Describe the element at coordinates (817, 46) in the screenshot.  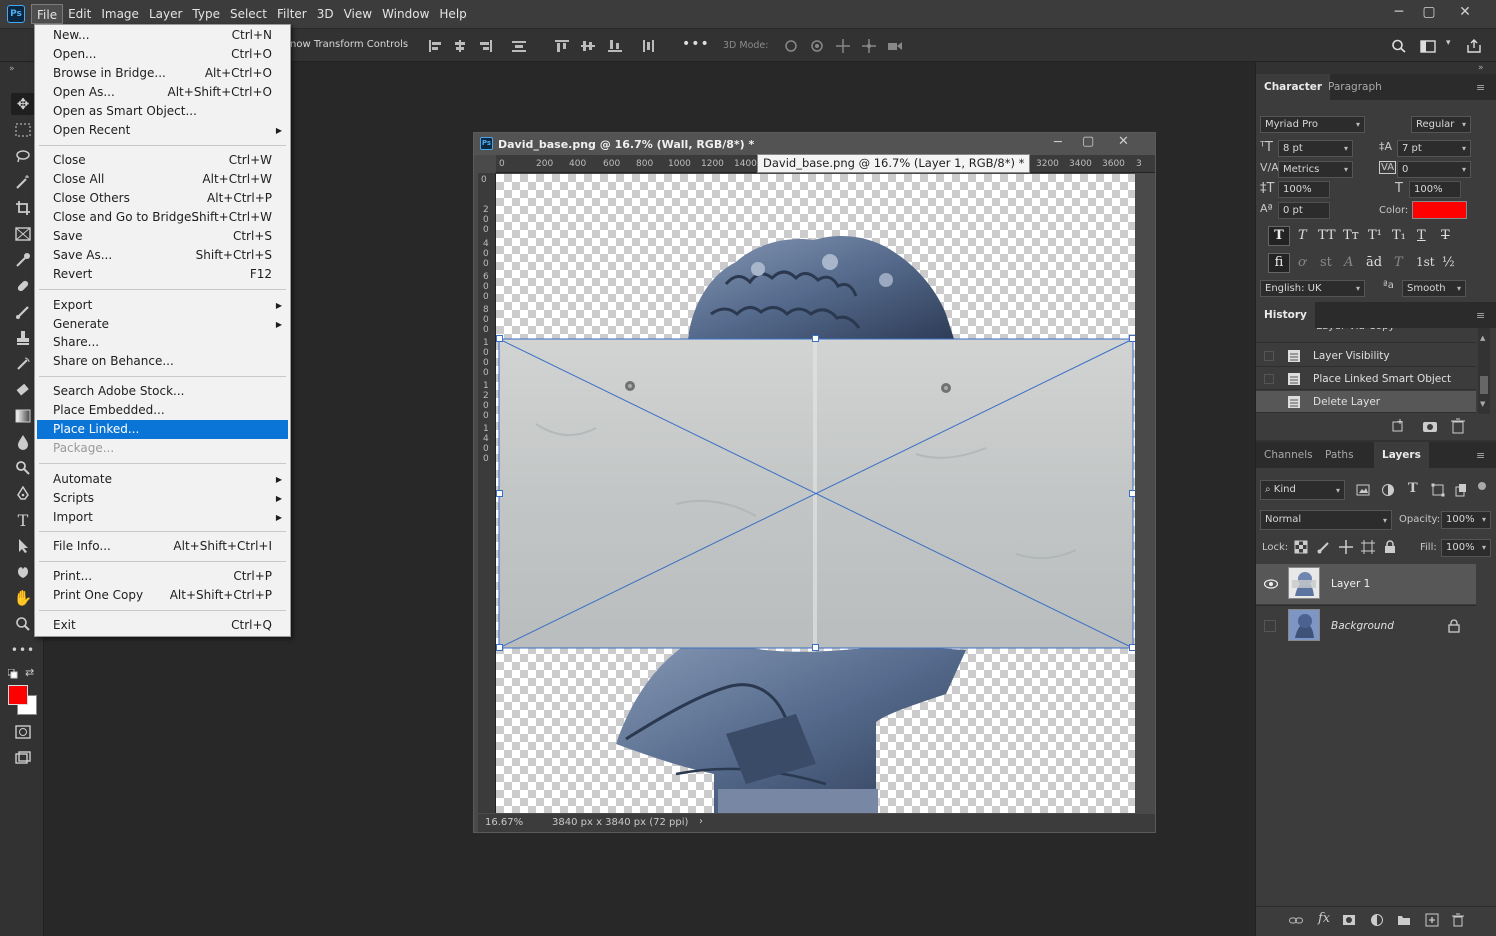
I see `3d-roll-icon` at that location.